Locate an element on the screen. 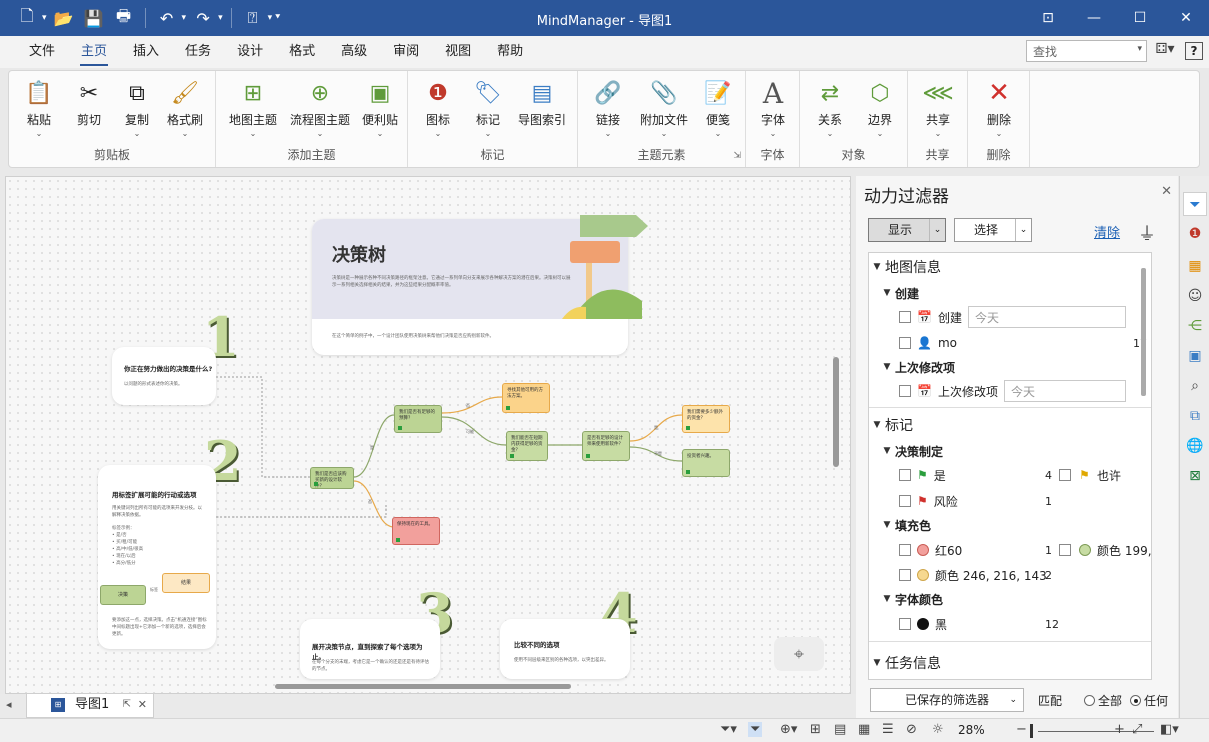 The image size is (1209, 742). filter-settings-icon: ⏚ is located at coordinates (1147, 233).